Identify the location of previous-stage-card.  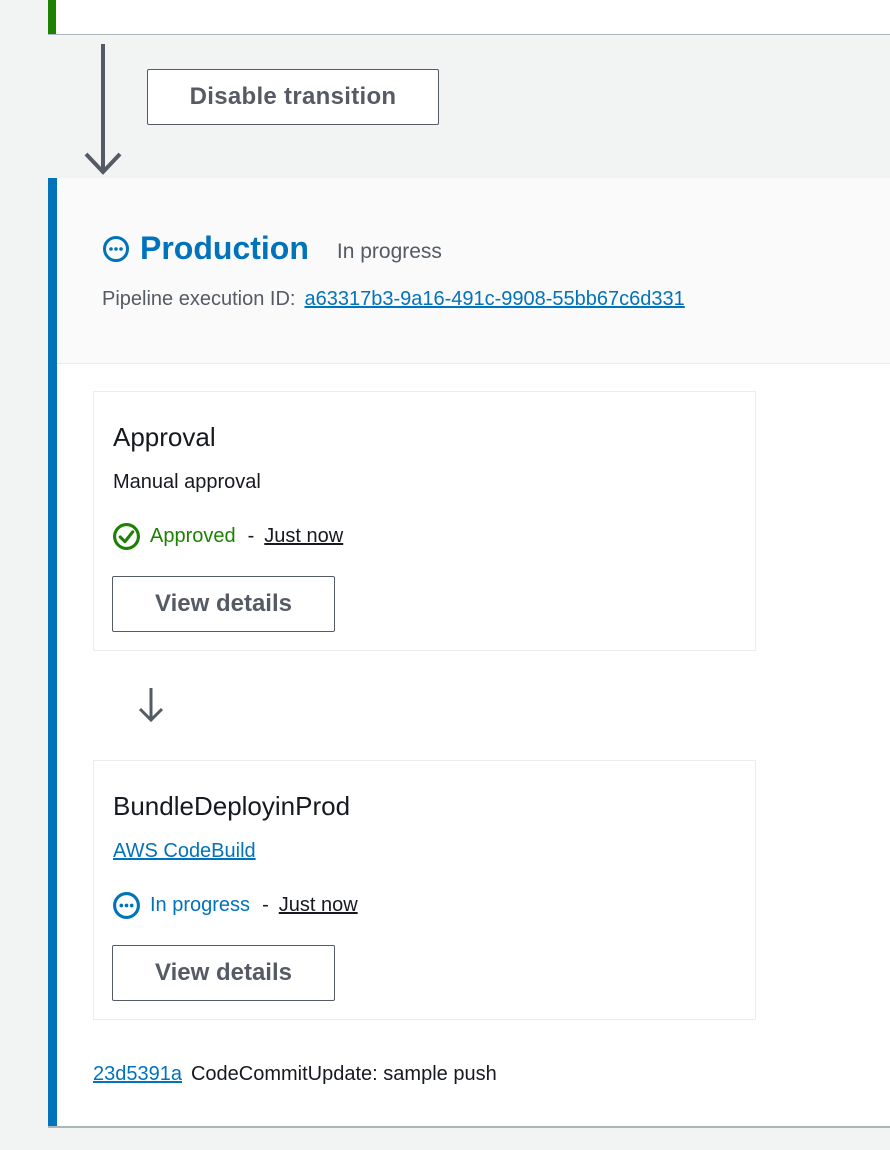
(469, 17).